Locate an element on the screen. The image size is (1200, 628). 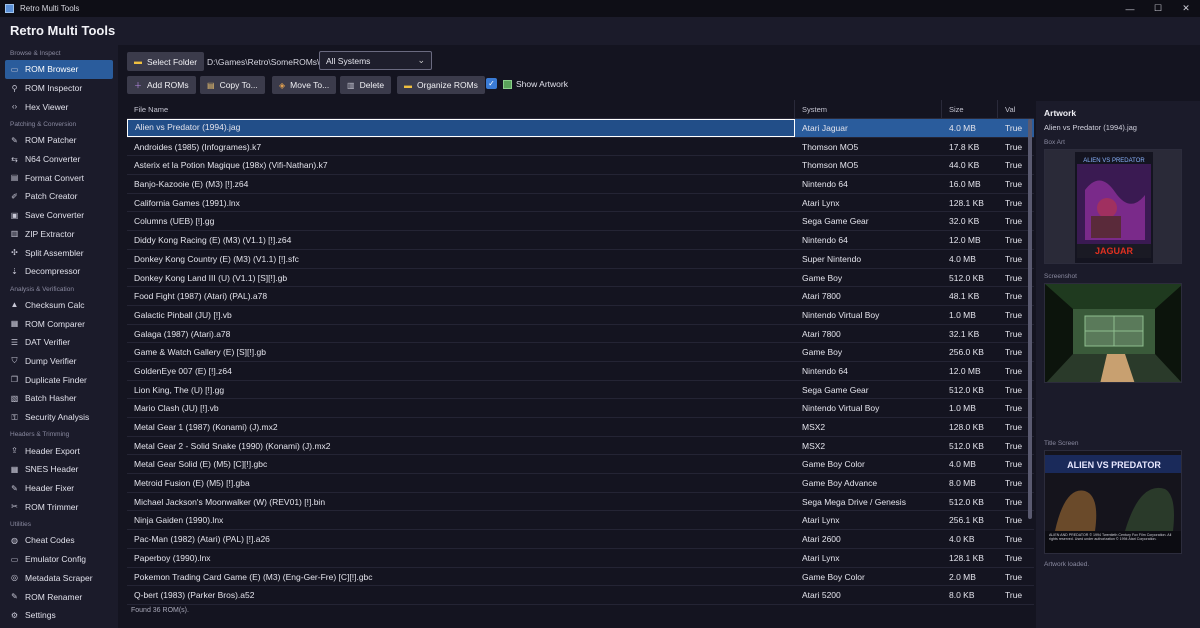
cell-file-name: Metal Gear 1 (1987) (Konami) (J).mx2 is located at coordinates (206, 427).